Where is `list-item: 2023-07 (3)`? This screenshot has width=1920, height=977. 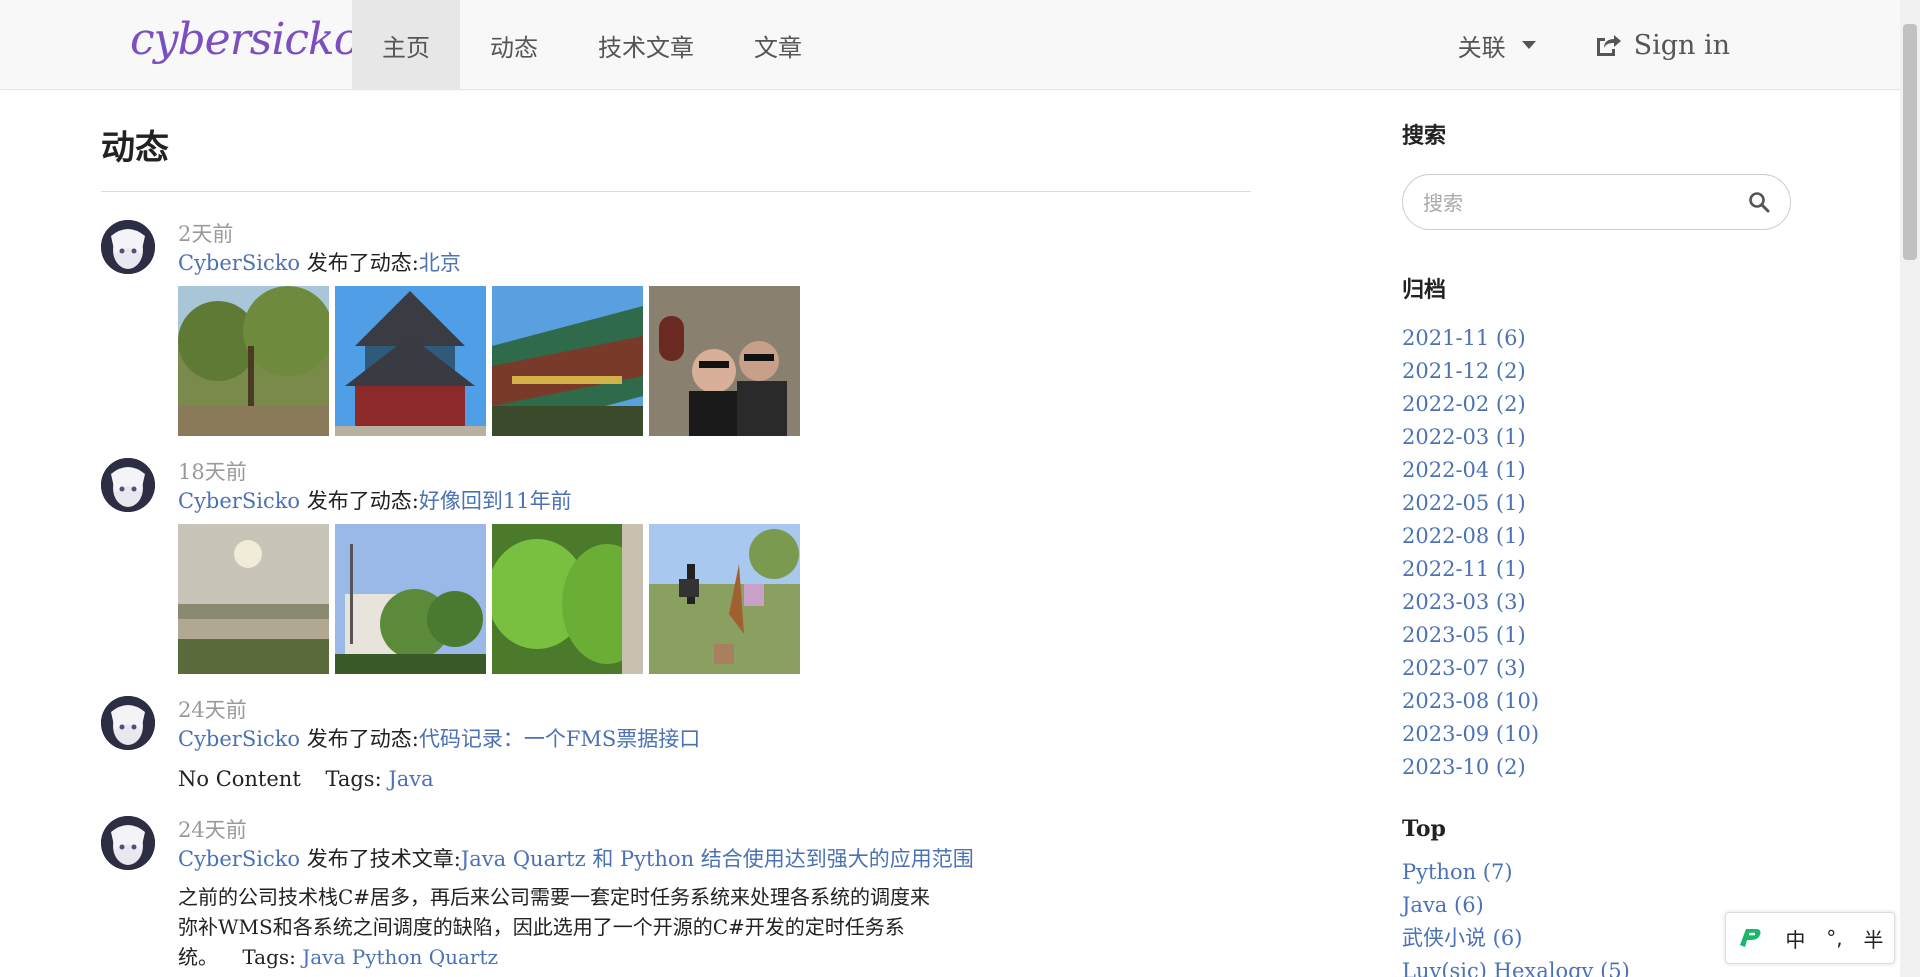
list-item: 2023-07 (3) is located at coordinates (1597, 668).